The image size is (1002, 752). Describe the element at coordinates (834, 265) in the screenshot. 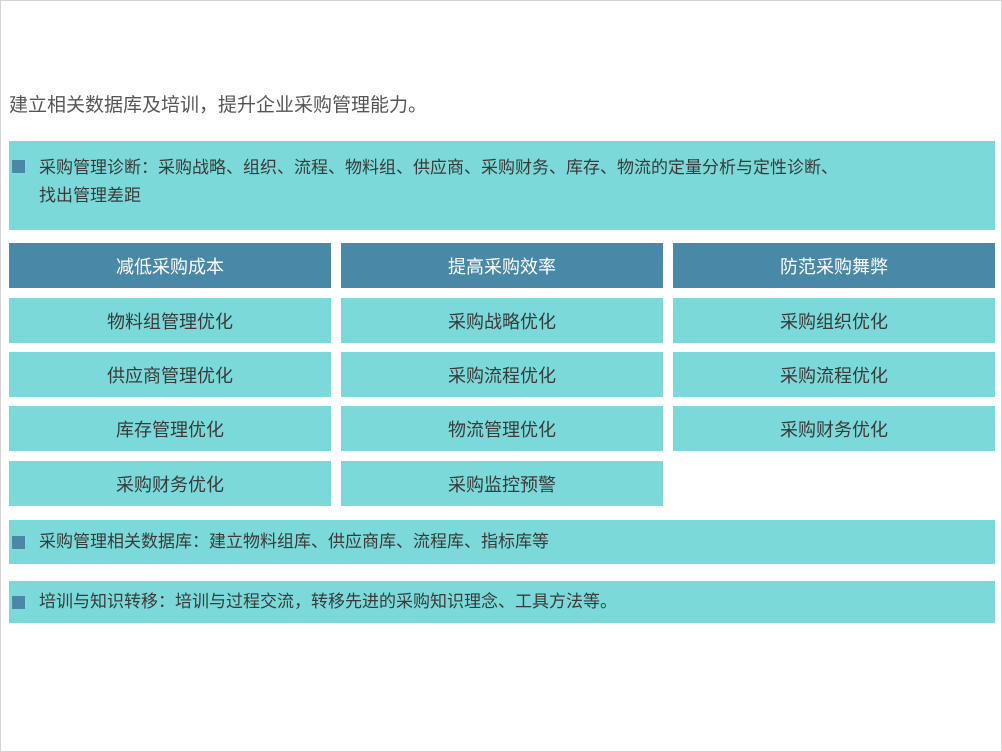

I see `column-header: 防范采购舞弊` at that location.